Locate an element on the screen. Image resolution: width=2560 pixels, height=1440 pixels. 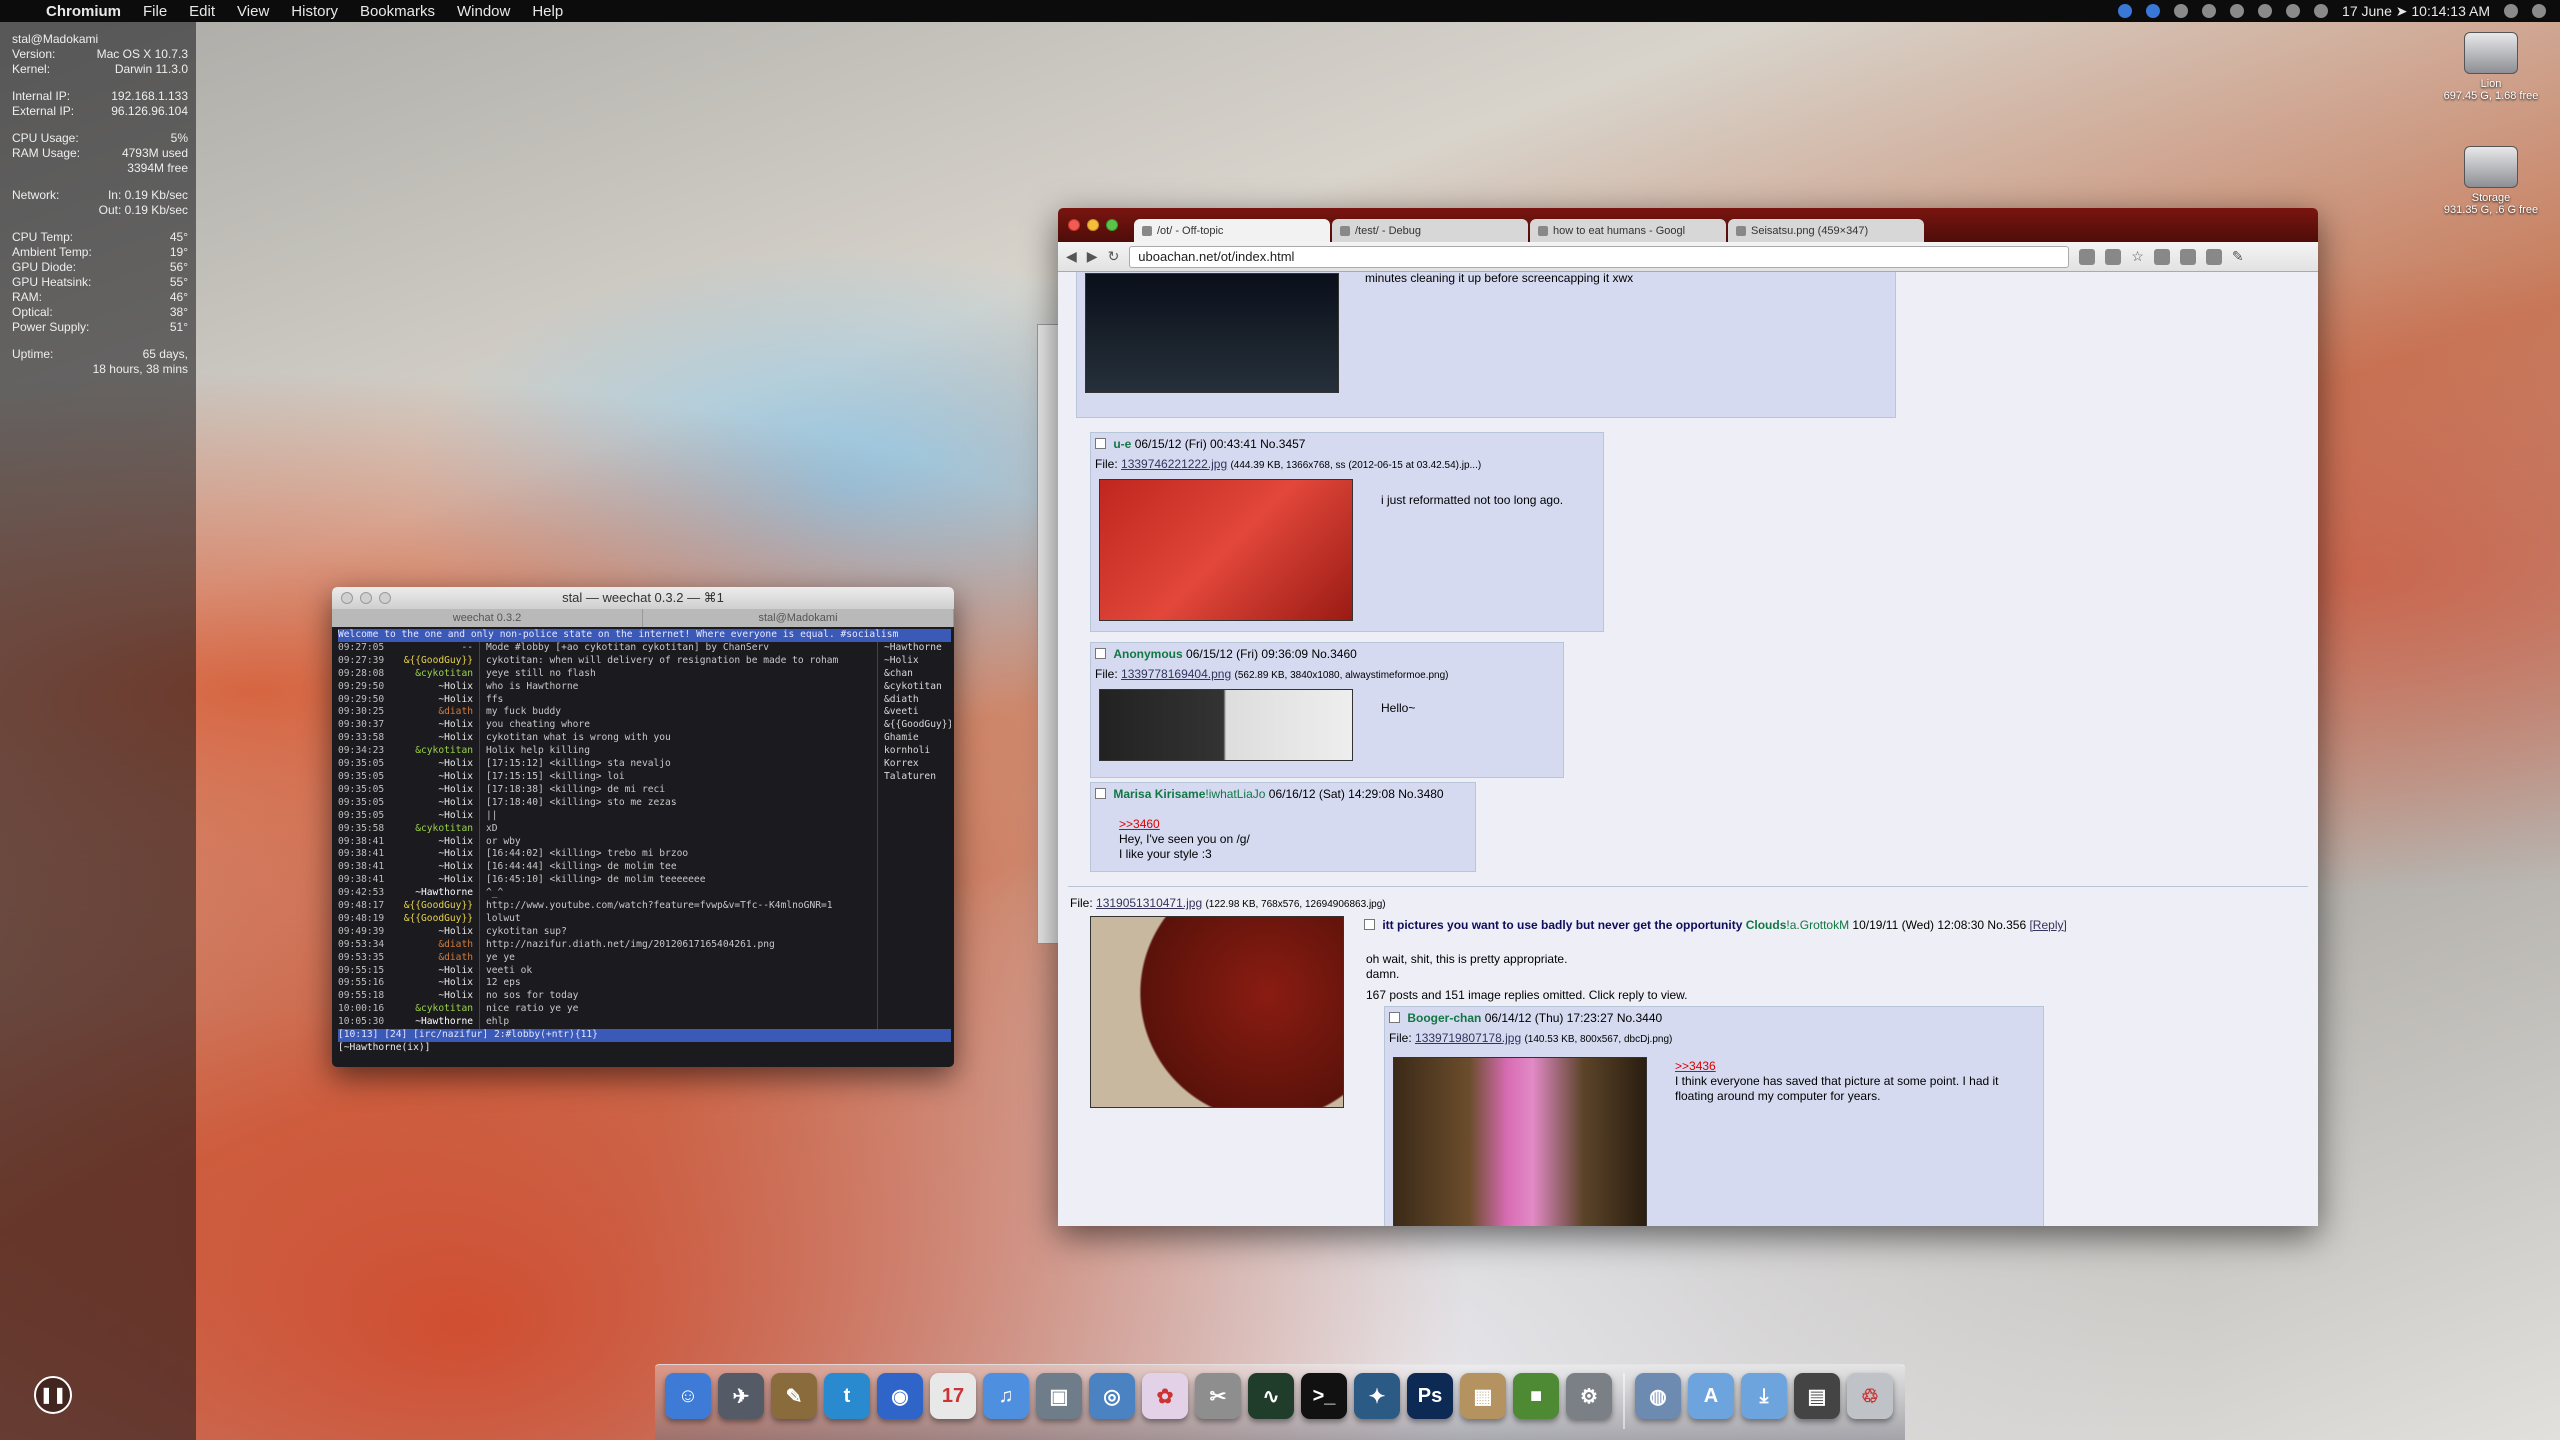
reload-icon: ↻ is located at coordinates (1114, 256).